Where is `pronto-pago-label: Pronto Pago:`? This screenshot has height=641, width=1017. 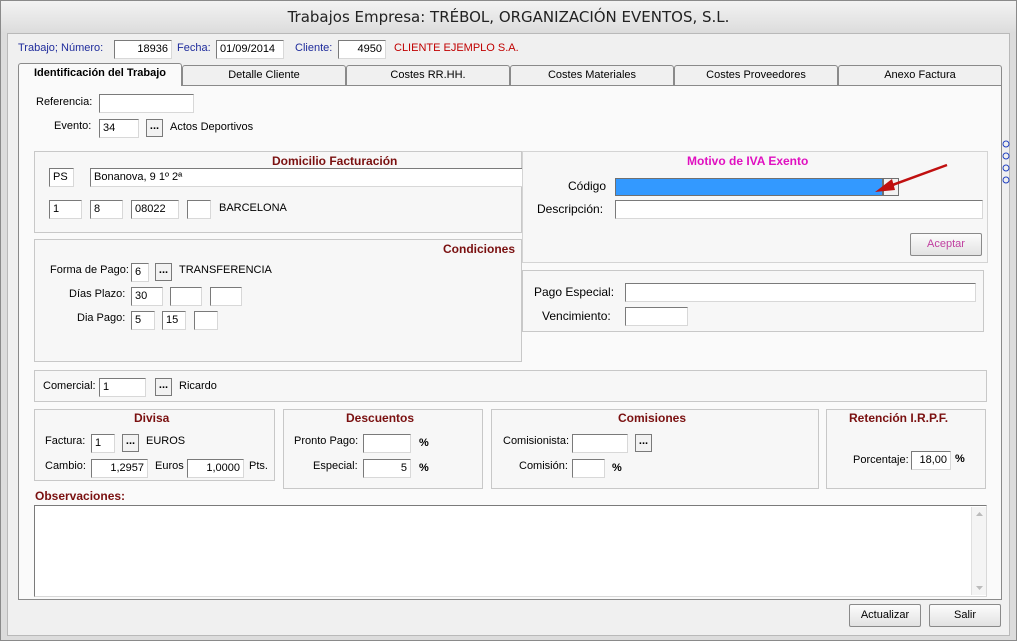
pronto-pago-label: Pronto Pago: is located at coordinates (326, 441).